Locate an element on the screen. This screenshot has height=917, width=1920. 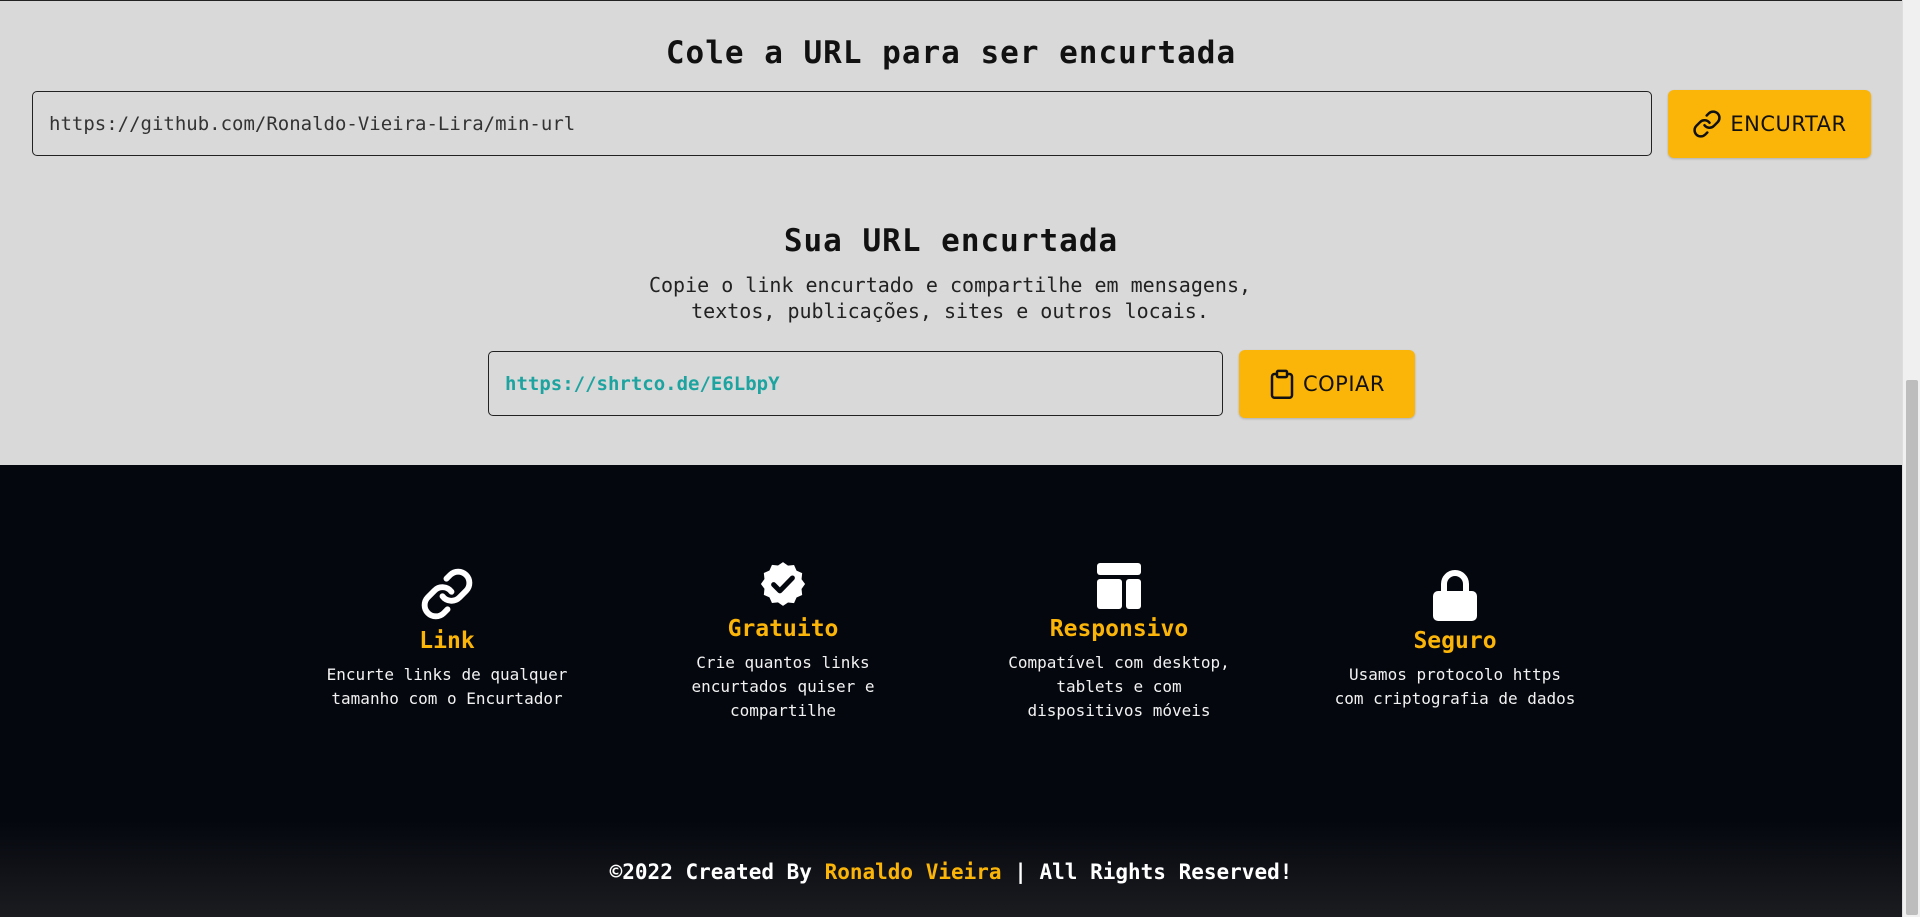
layout-icon is located at coordinates (1119, 586).